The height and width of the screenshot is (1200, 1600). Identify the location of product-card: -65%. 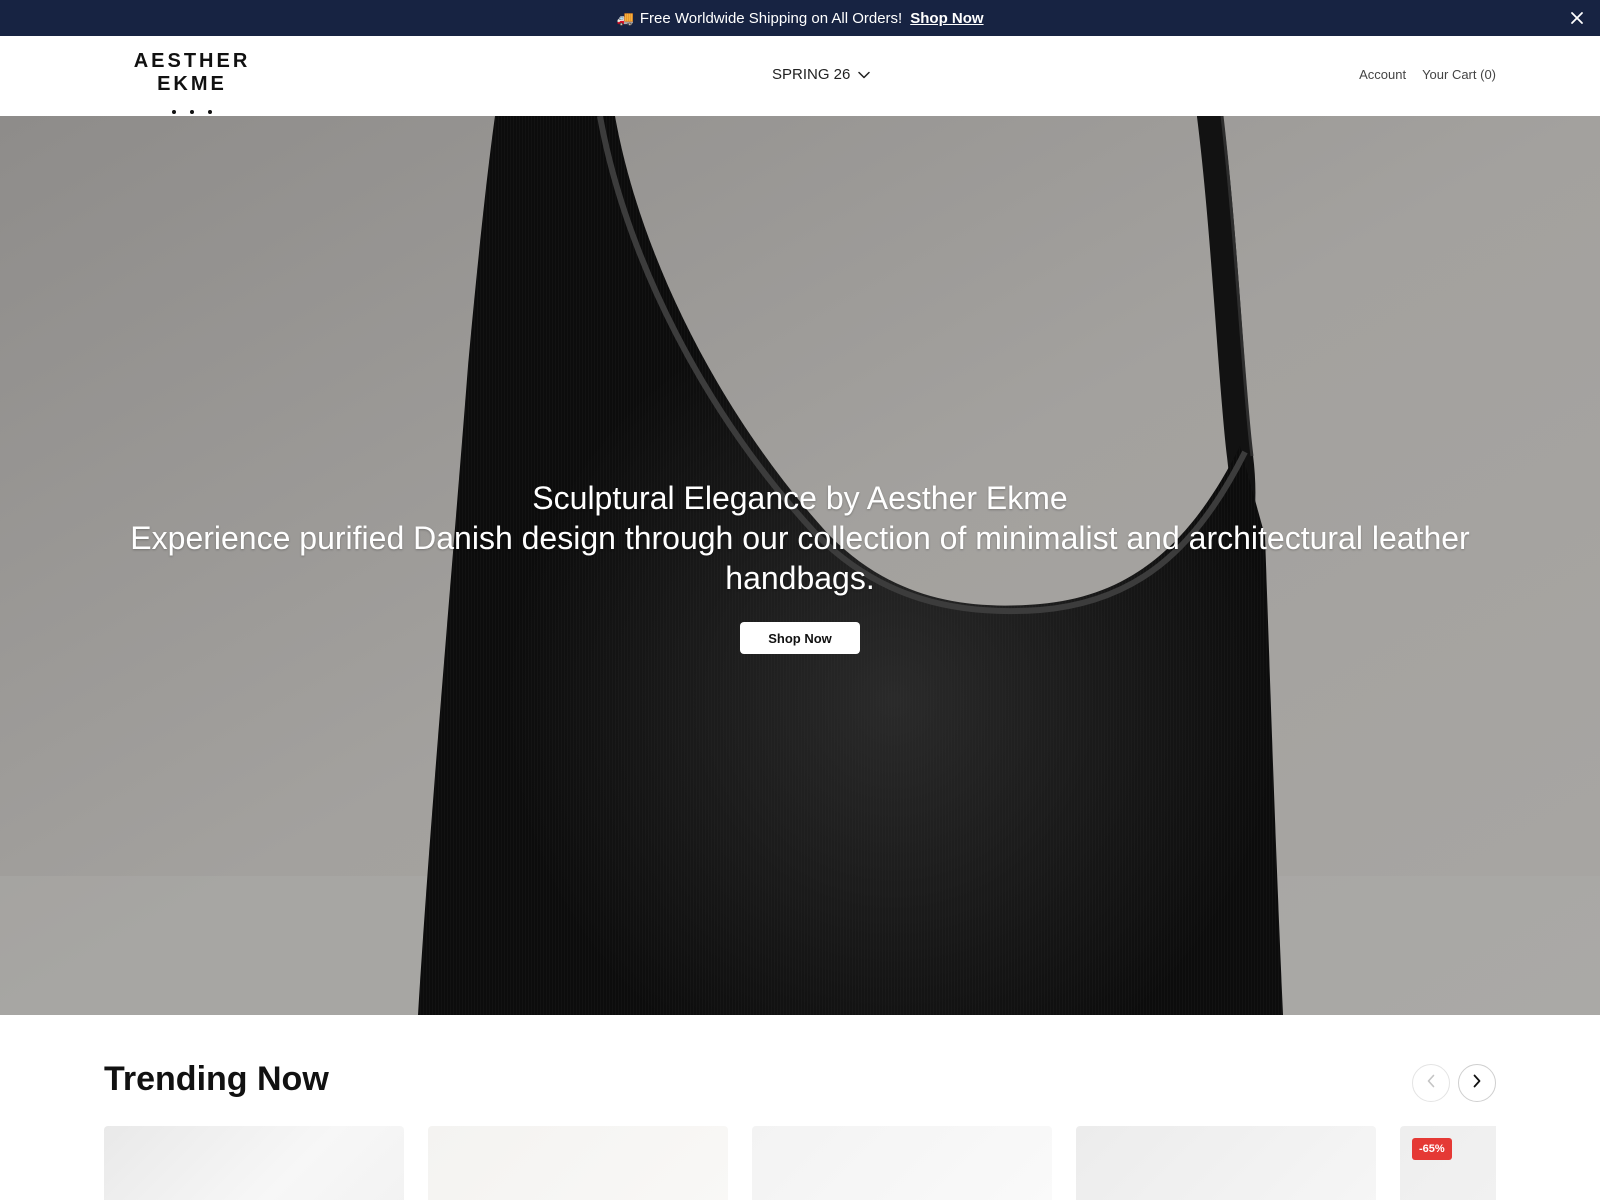
(1448, 1163).